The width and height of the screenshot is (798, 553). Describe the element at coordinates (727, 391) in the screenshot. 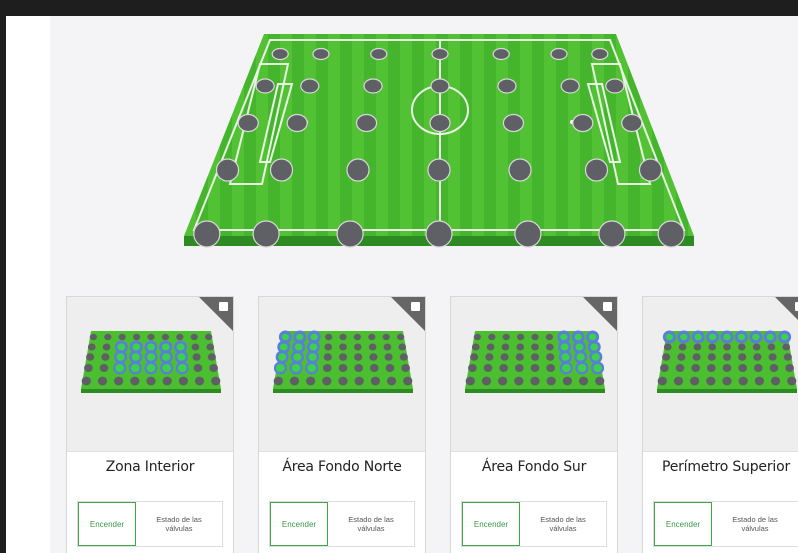

I see `mini-field-edge` at that location.